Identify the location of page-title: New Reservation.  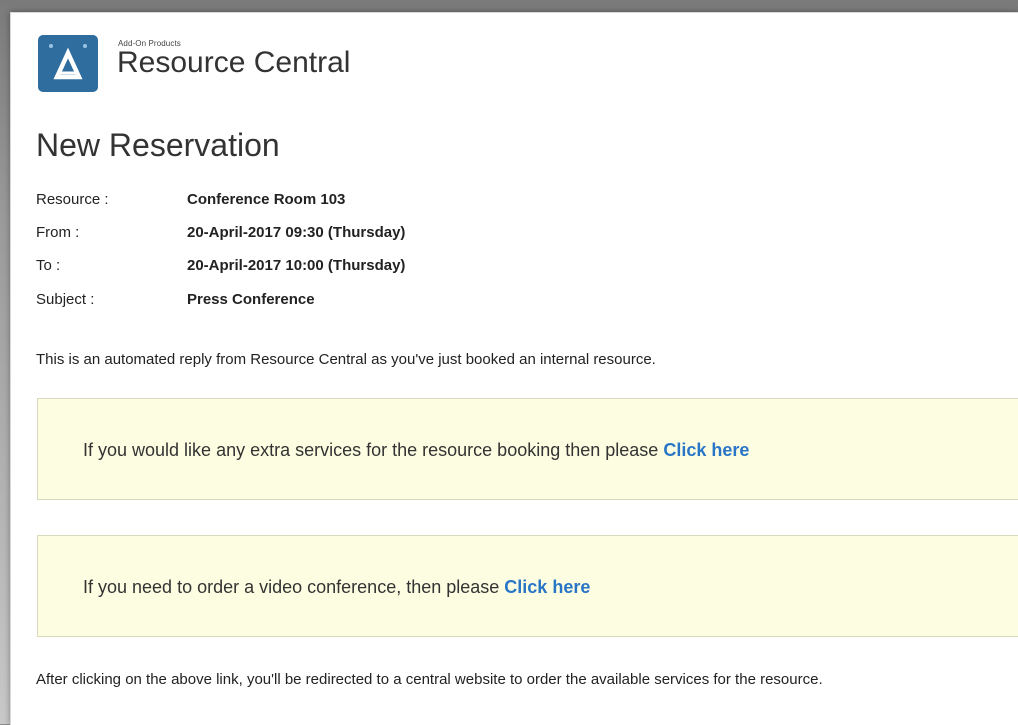
(158, 145).